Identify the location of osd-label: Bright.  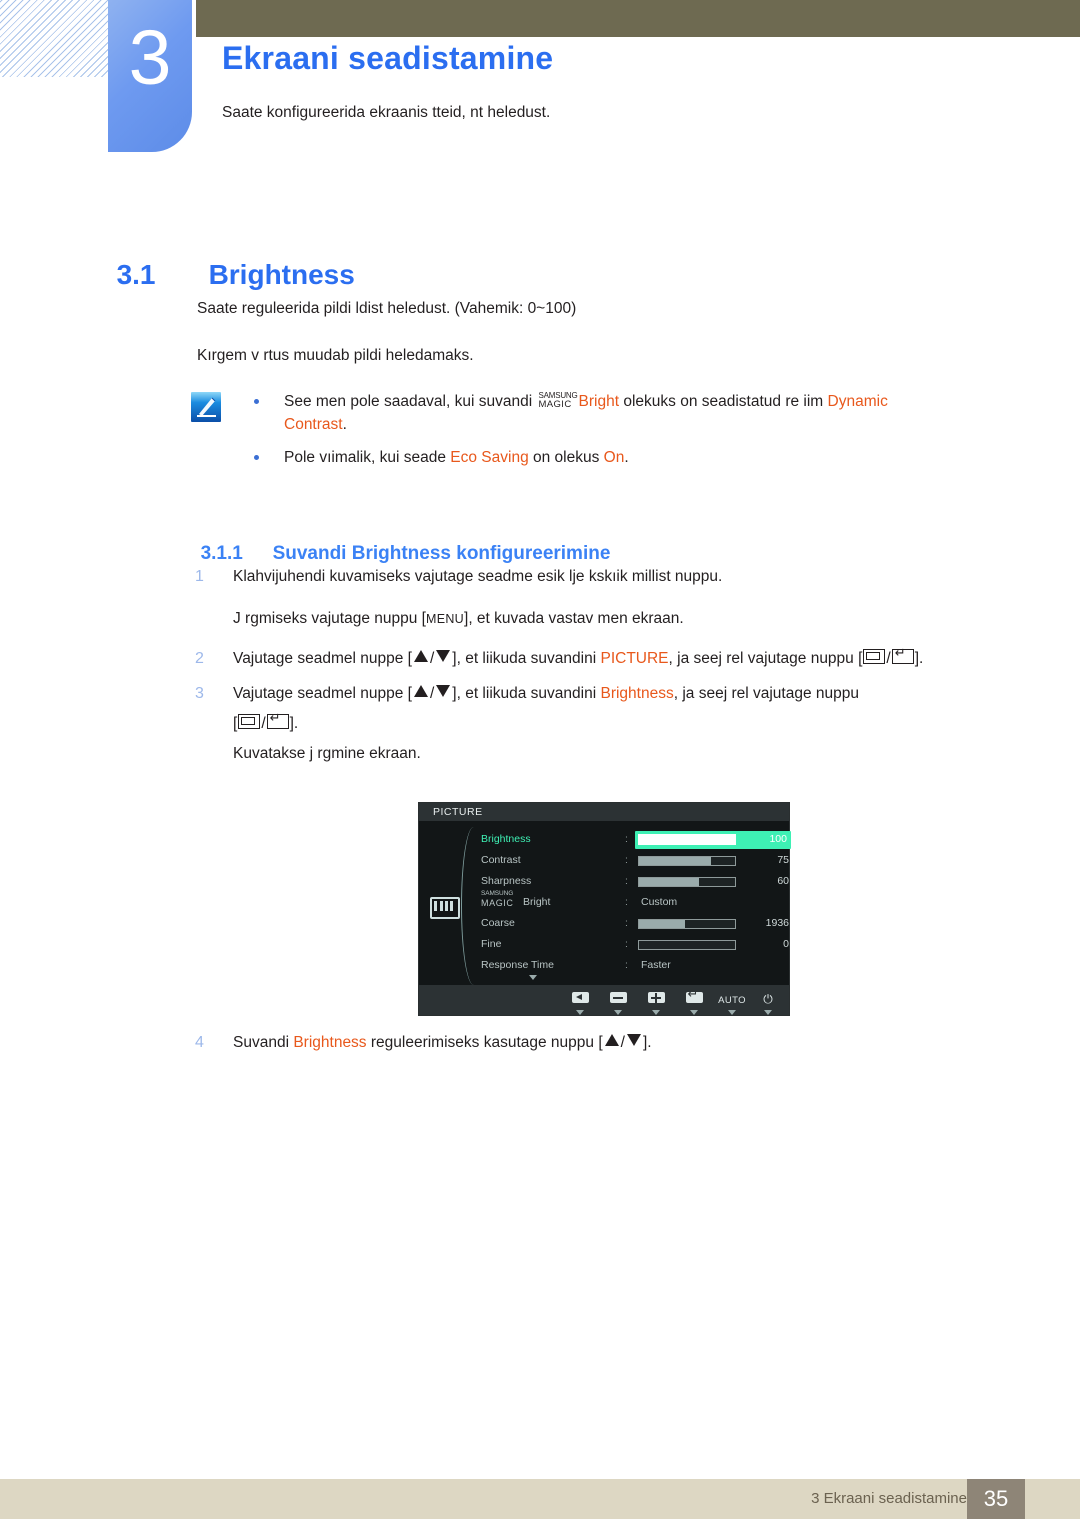
(537, 902).